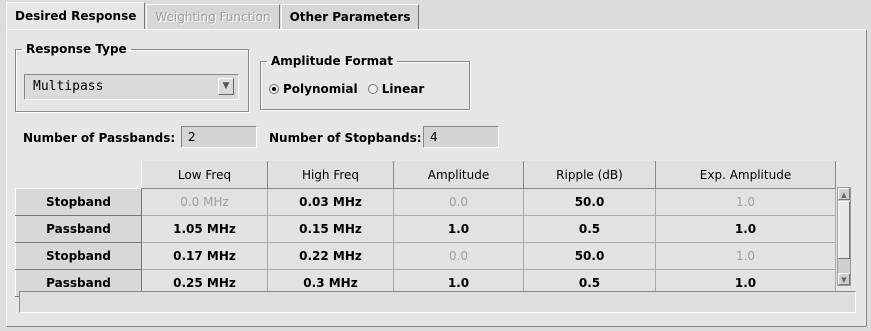 The height and width of the screenshot is (331, 871). Describe the element at coordinates (365, 82) in the screenshot. I see `amplitude-format-group: Amplitude Format Polynomial Linear` at that location.